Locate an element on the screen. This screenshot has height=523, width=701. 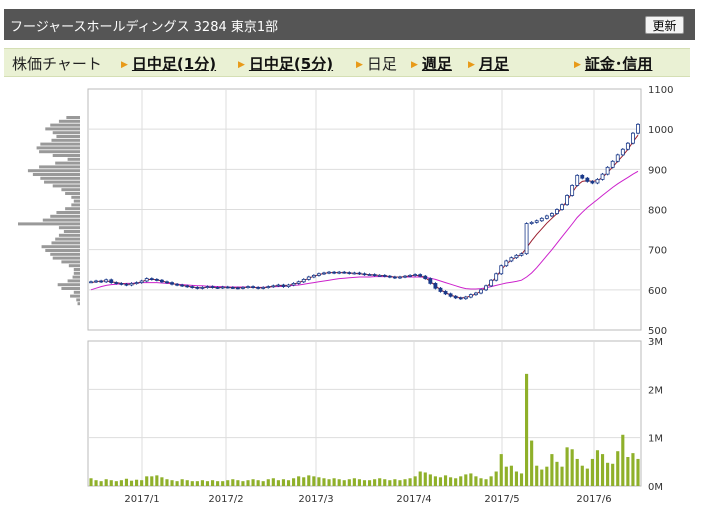
y-tick-label: 700 is located at coordinates (657, 251).